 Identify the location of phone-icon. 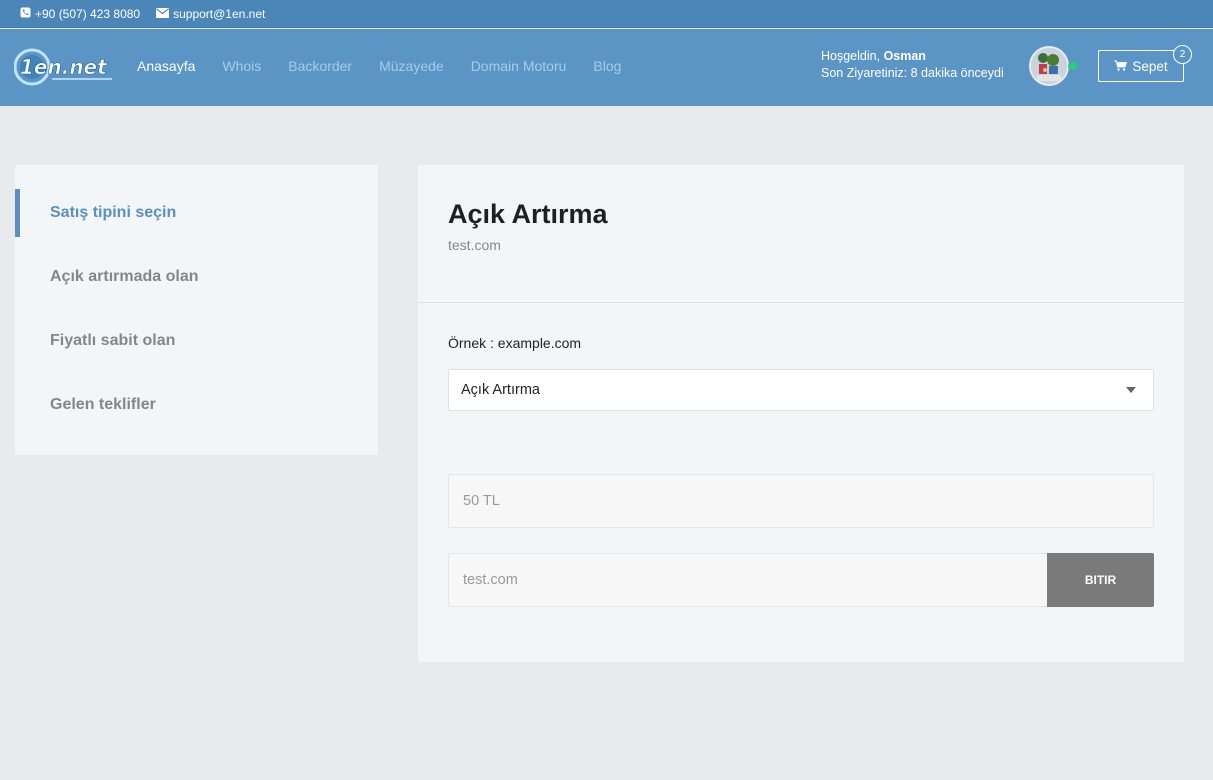
(25, 14).